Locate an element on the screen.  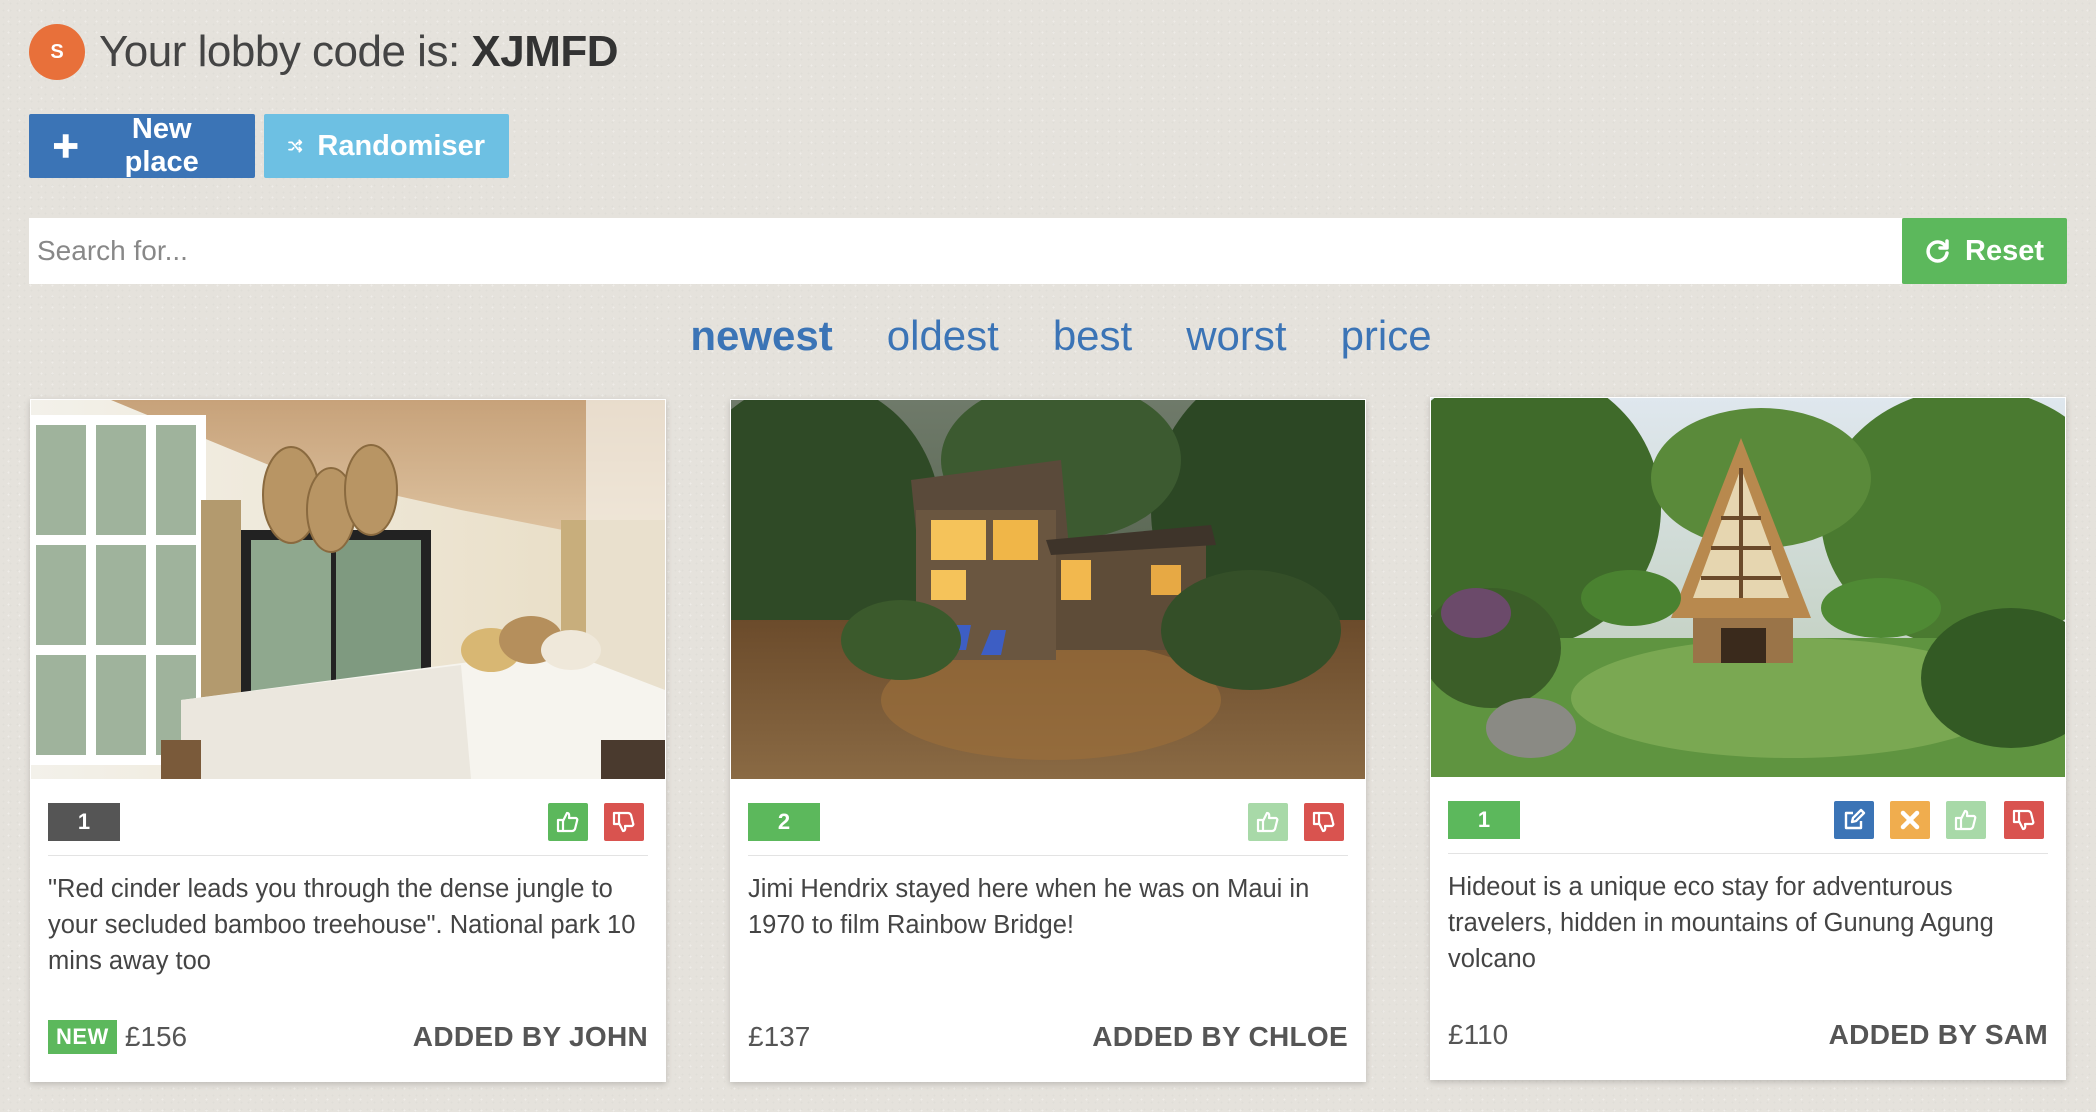
plus-icon is located at coordinates (65, 146).